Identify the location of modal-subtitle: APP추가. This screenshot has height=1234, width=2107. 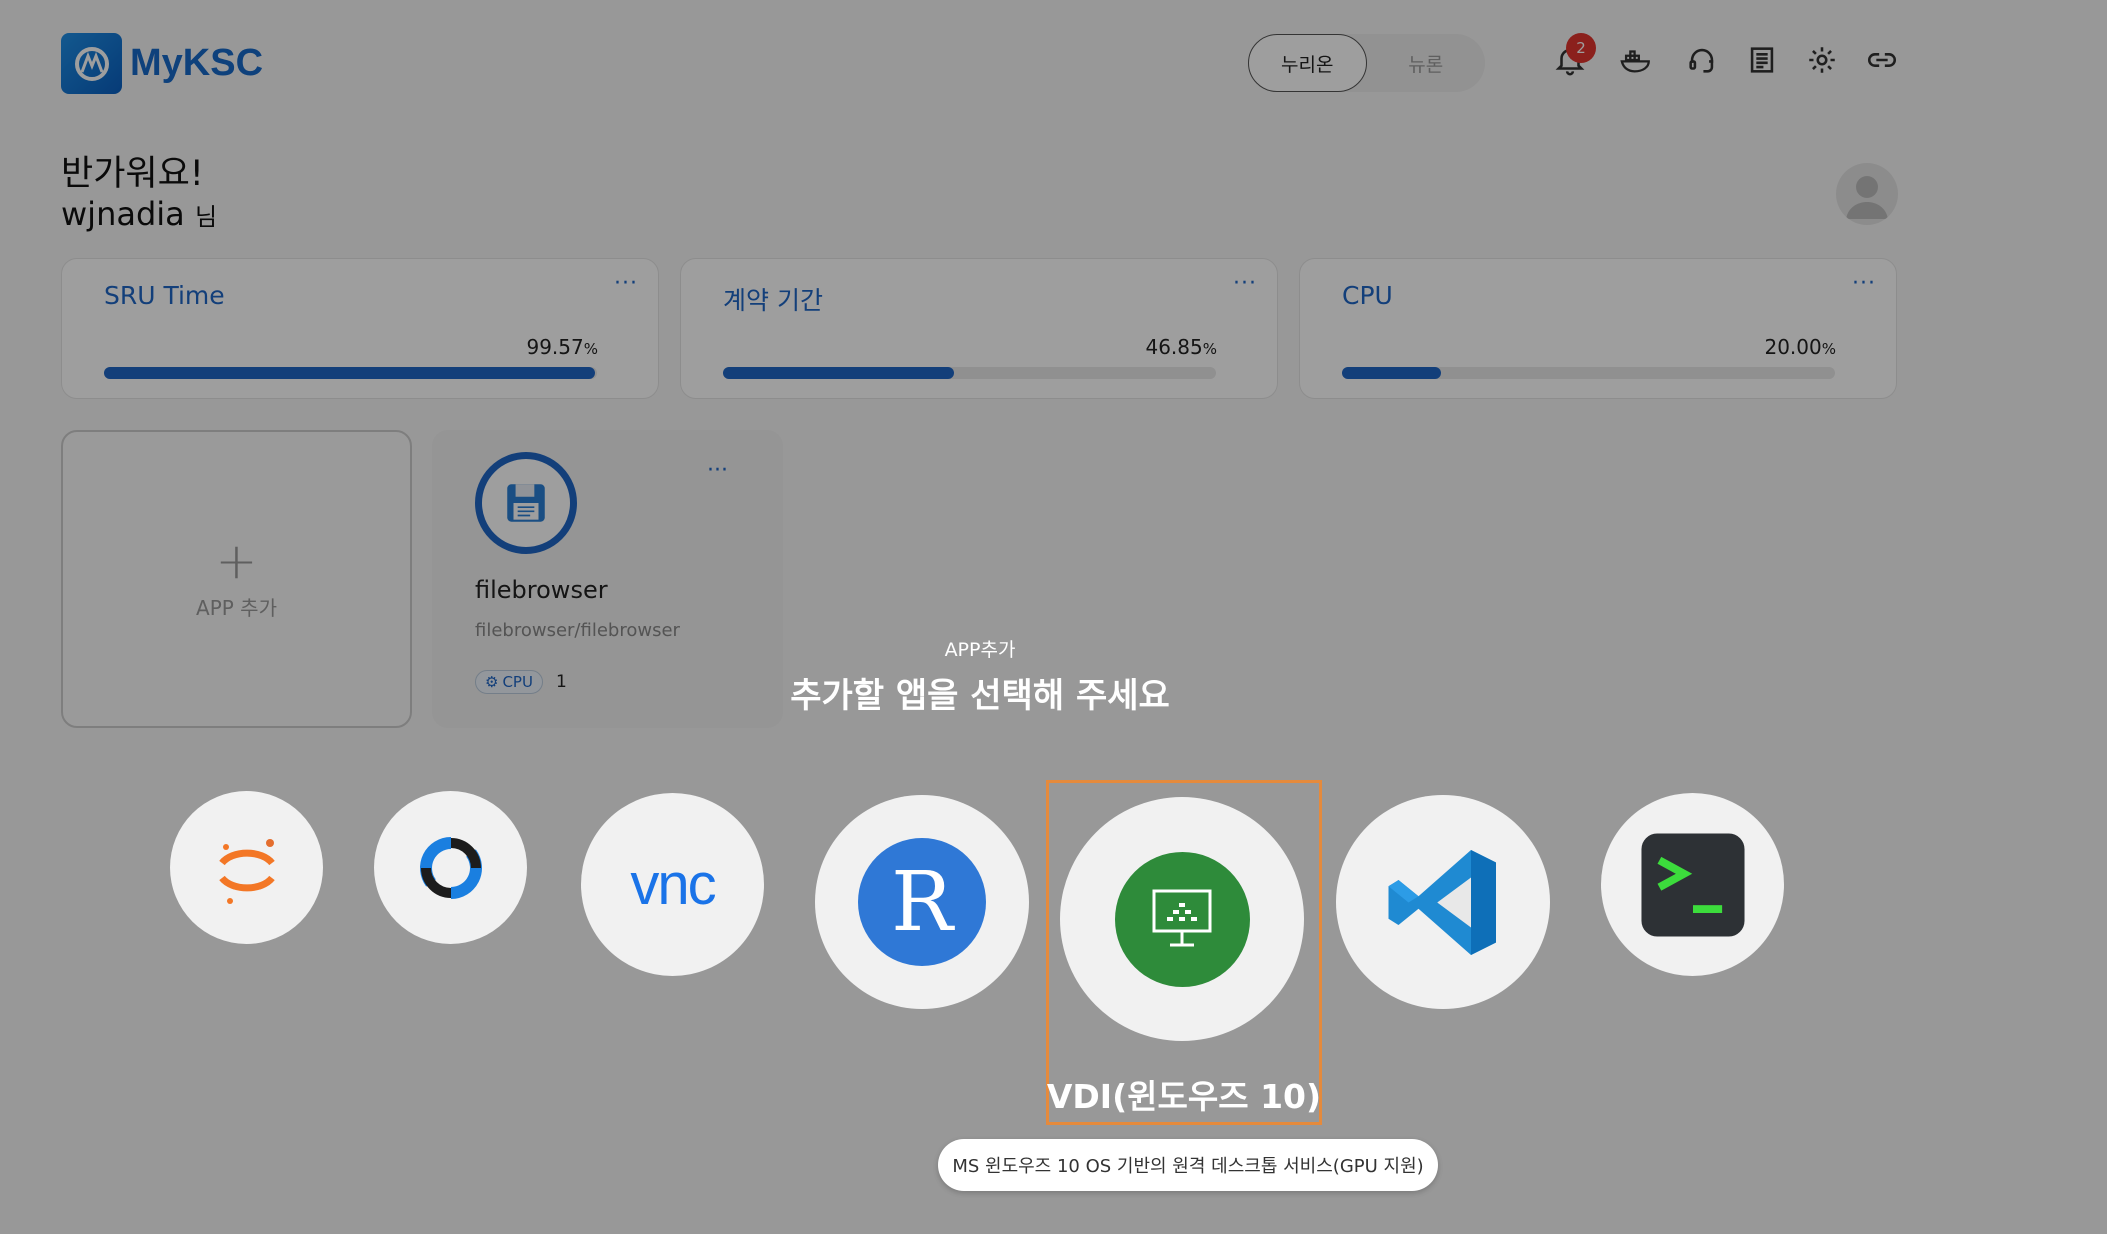
(980, 650).